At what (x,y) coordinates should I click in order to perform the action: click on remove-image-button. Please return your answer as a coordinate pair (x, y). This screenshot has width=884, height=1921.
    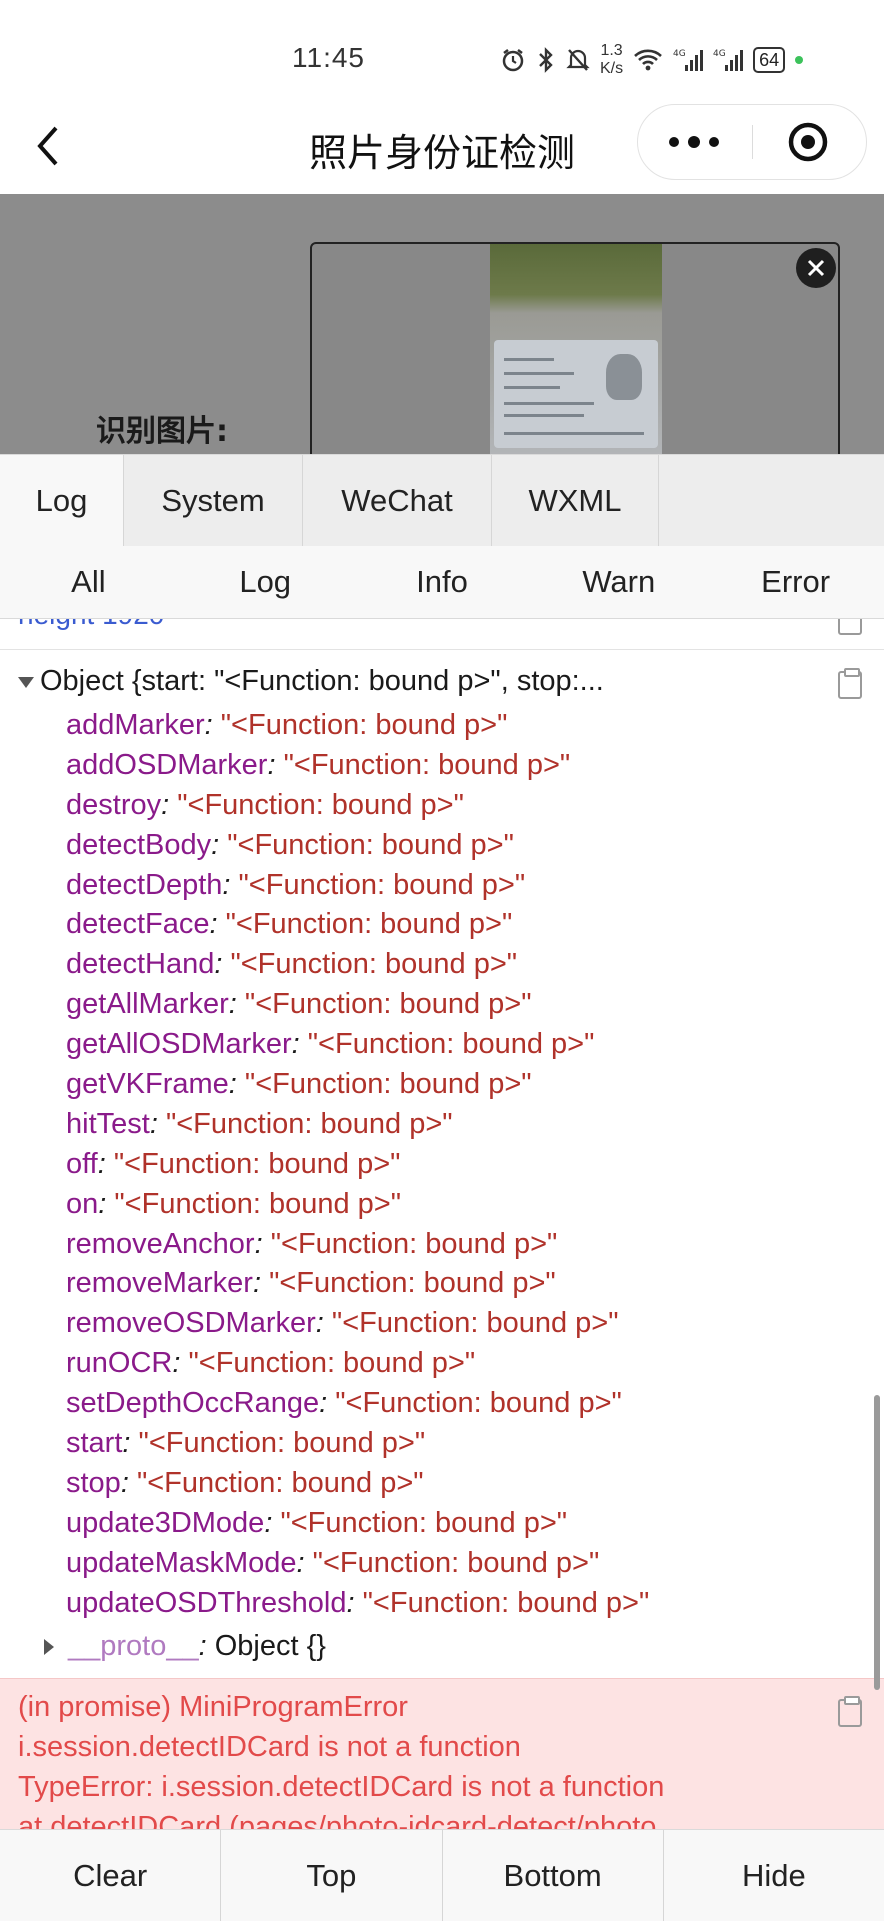
    Looking at the image, I should click on (816, 268).